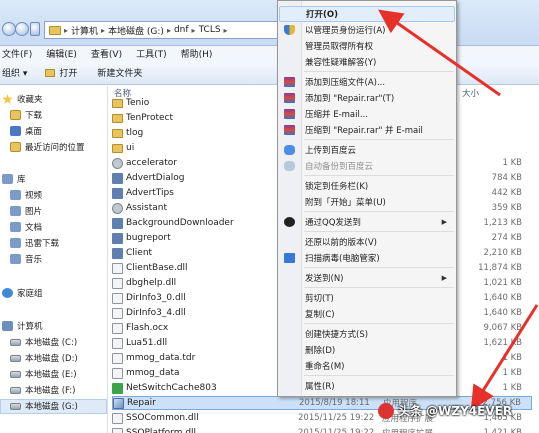  What do you see at coordinates (210, 30) in the screenshot?
I see `breadcrumb-tcls: TCLS` at bounding box center [210, 30].